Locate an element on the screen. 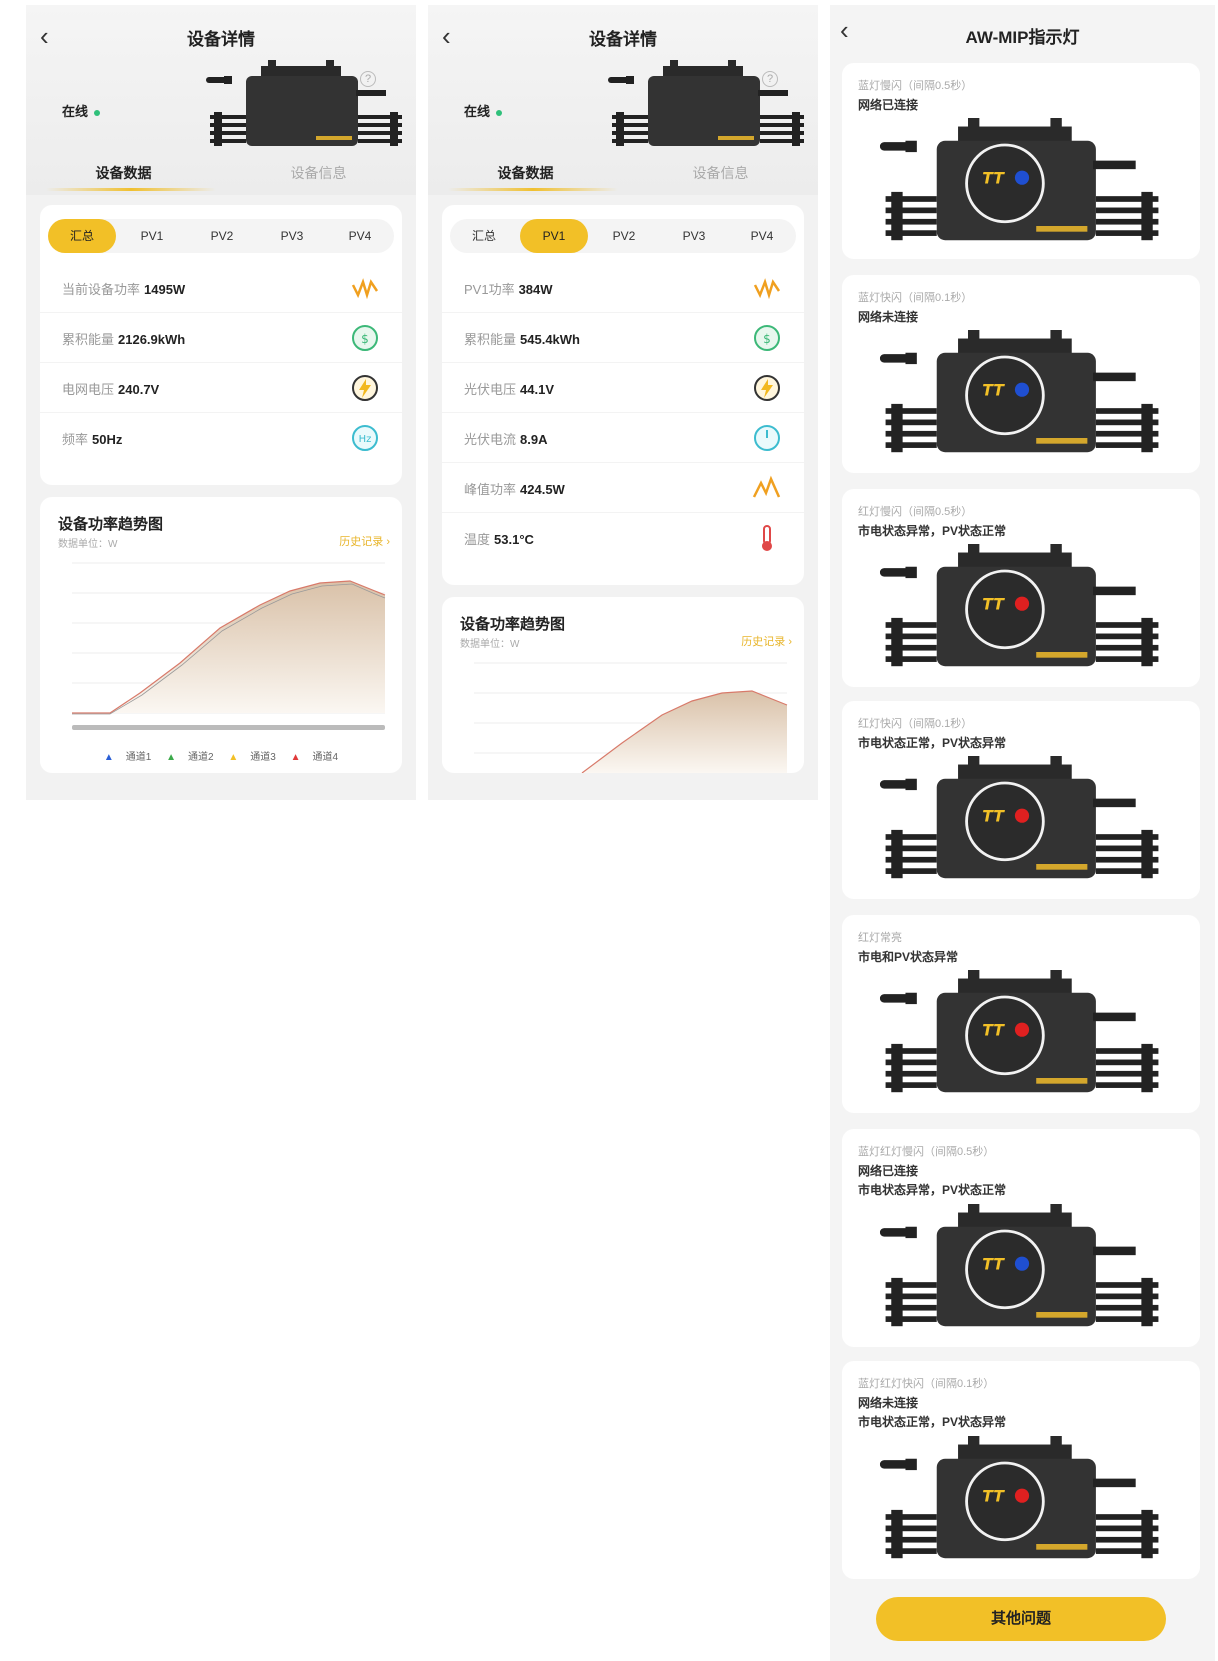 This screenshot has width=1218, height=1661. row-value: 44.1V is located at coordinates (537, 389).